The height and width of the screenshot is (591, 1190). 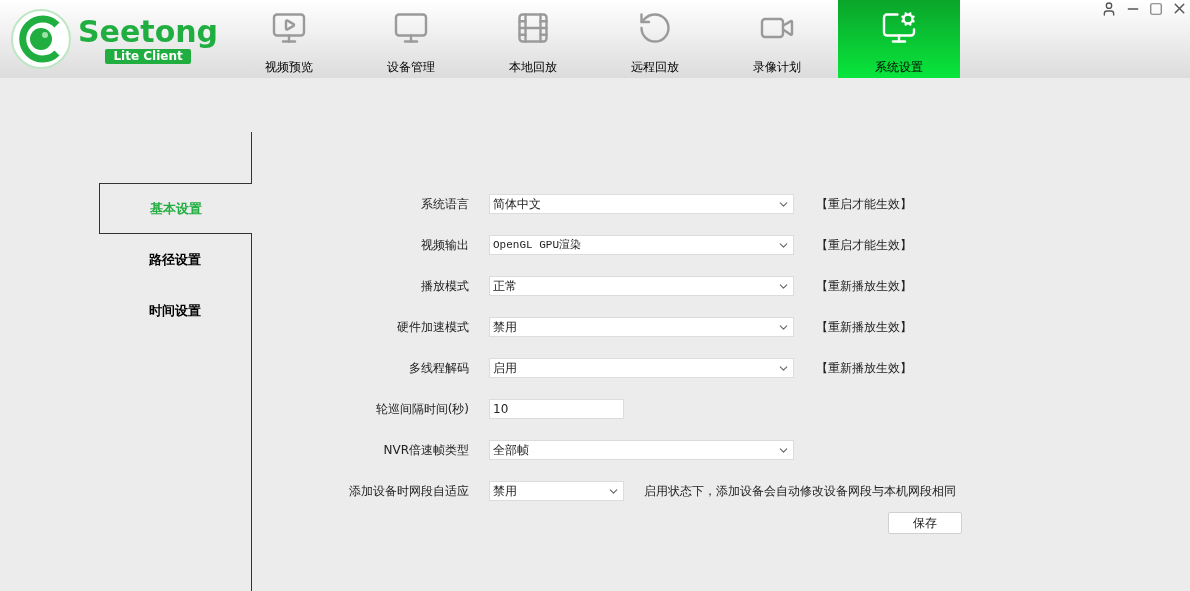 What do you see at coordinates (1156, 8) in the screenshot?
I see `maximize-icon` at bounding box center [1156, 8].